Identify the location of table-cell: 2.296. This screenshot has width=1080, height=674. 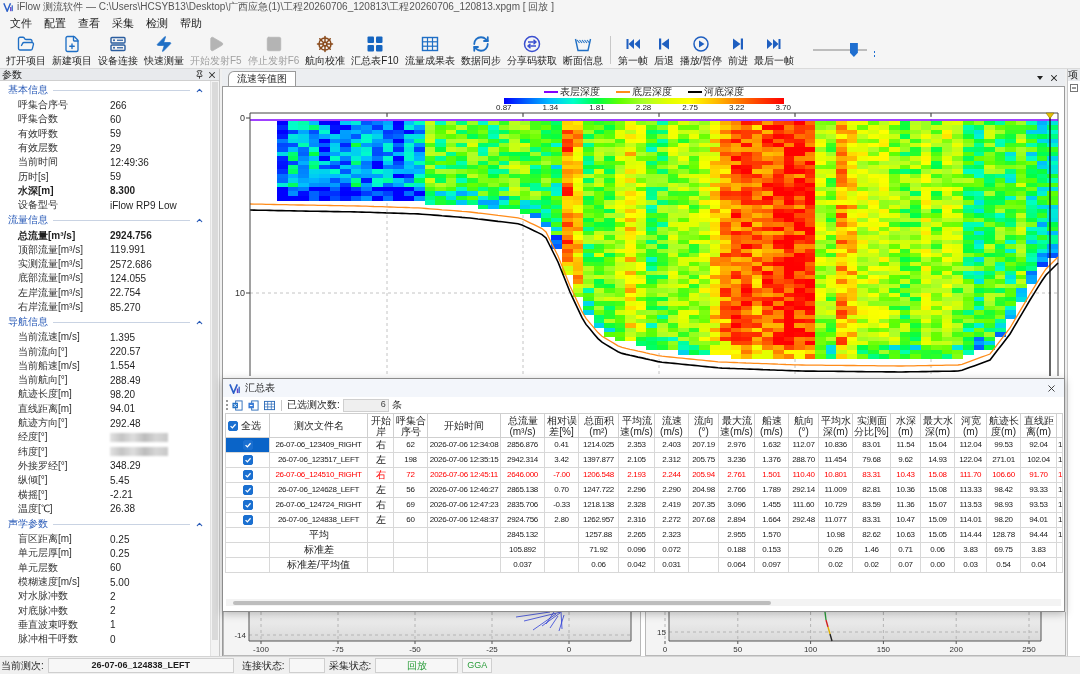
(636, 490).